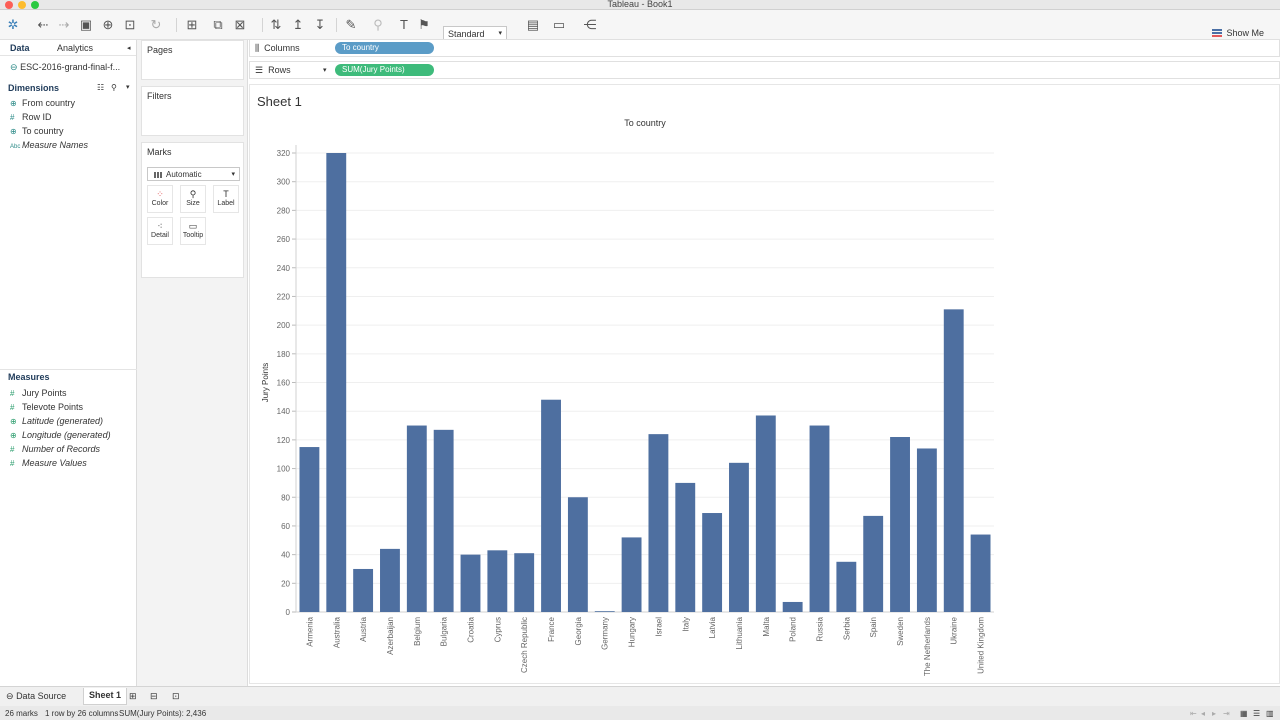  I want to click on x-tick-label: Bulgaria, so click(444, 631).